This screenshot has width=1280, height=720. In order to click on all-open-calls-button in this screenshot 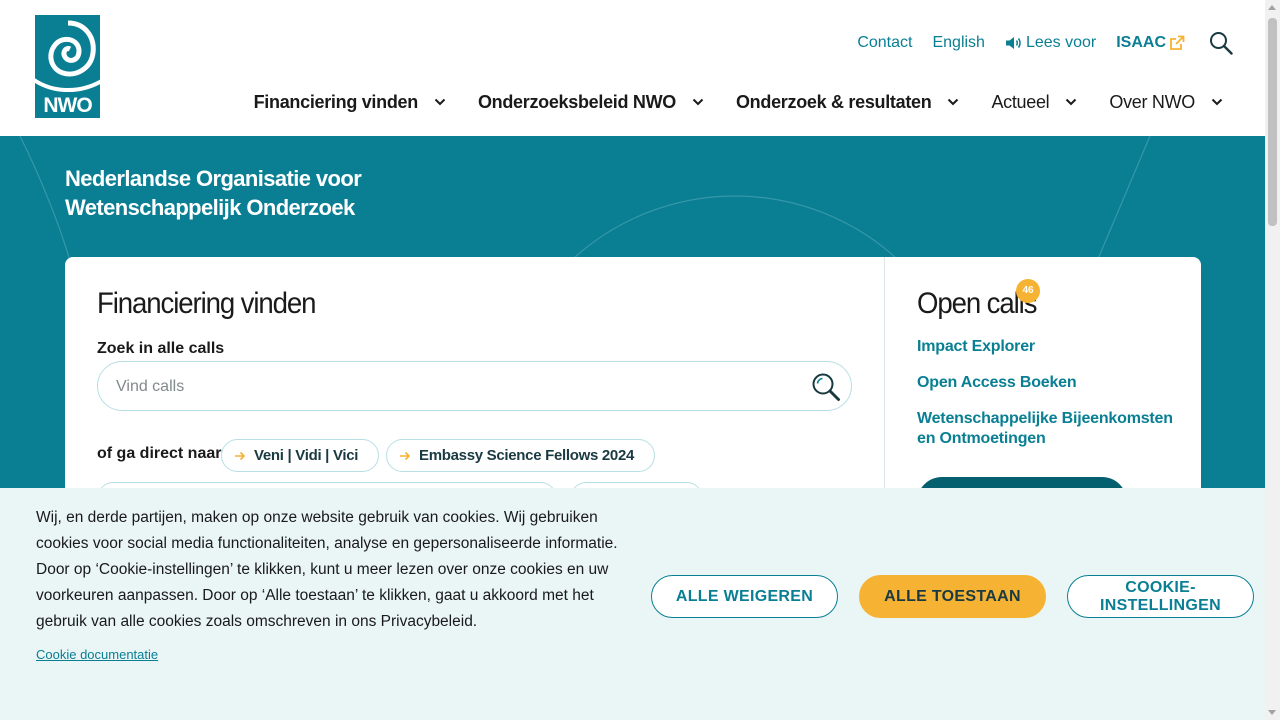, I will do `click(1022, 482)`.